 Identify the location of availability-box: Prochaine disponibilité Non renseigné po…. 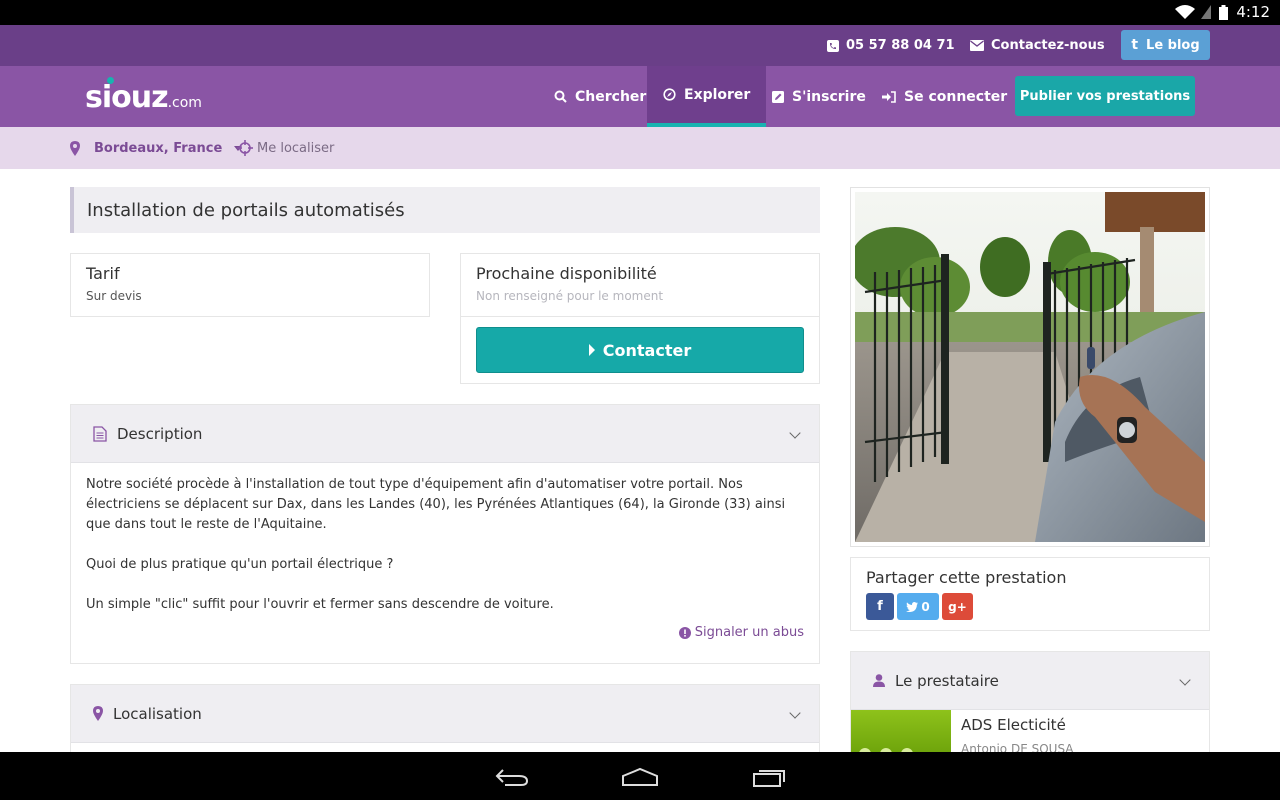
(640, 318).